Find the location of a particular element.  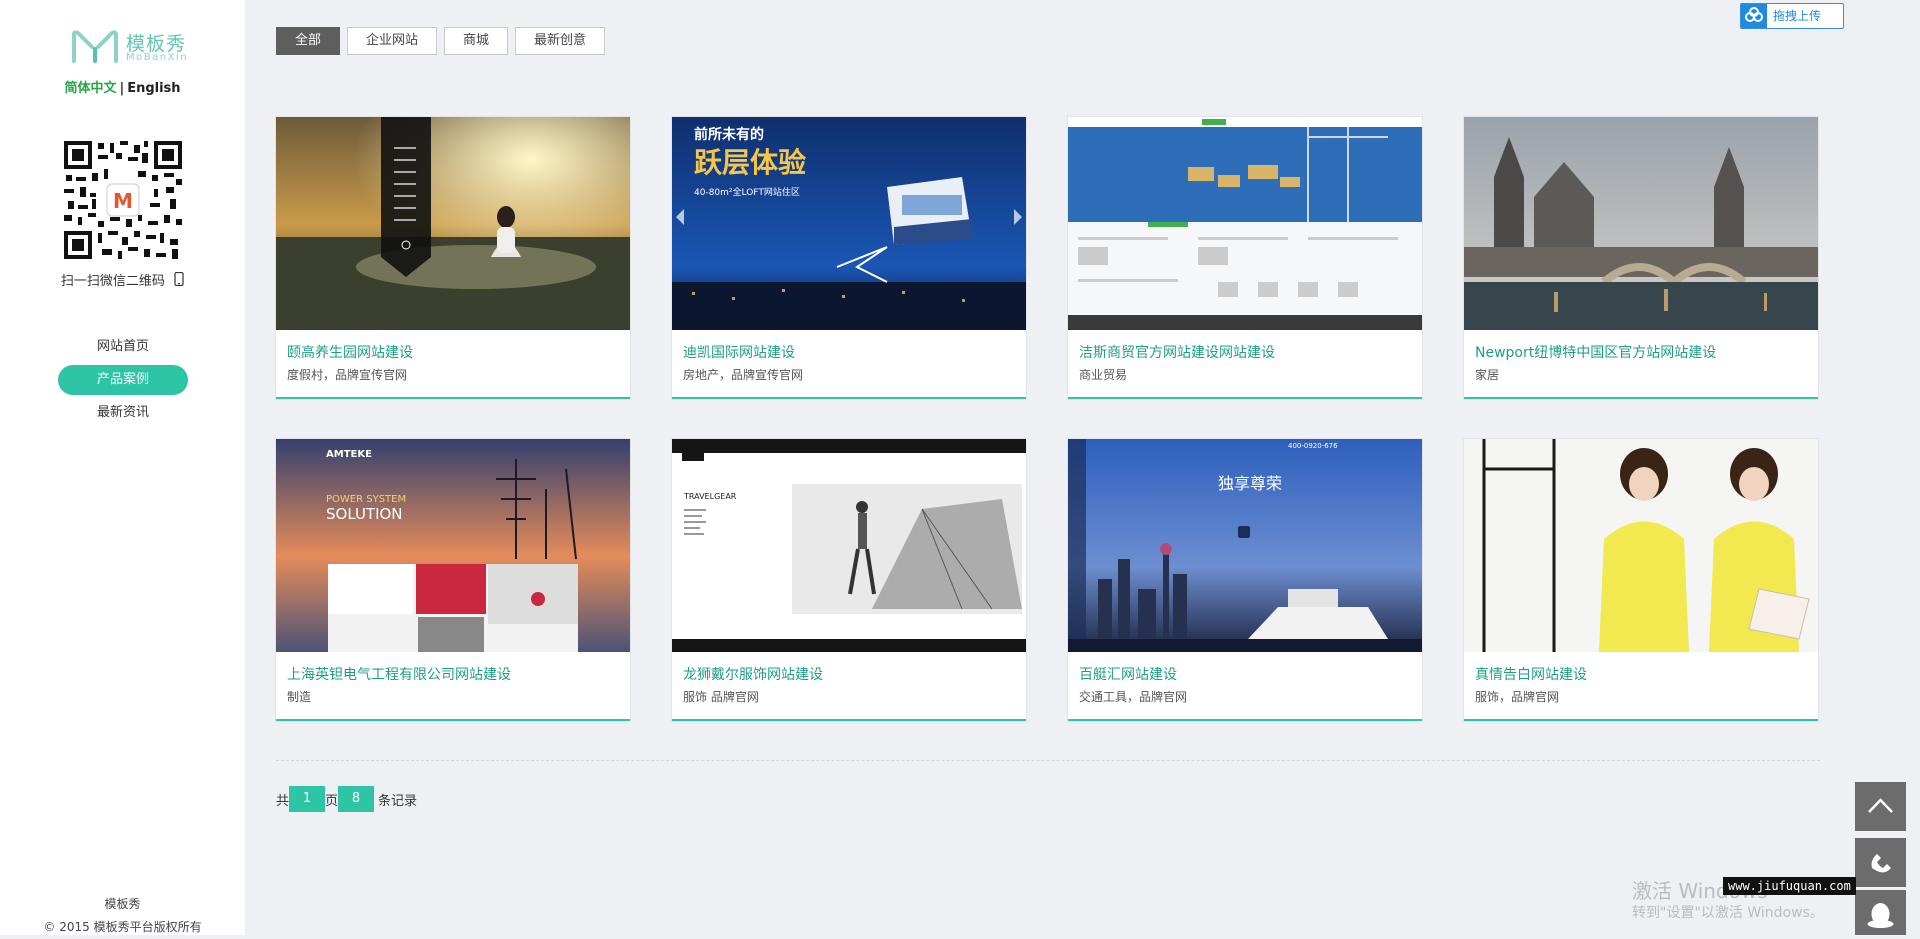

qq-contact-button is located at coordinates (1880, 912).